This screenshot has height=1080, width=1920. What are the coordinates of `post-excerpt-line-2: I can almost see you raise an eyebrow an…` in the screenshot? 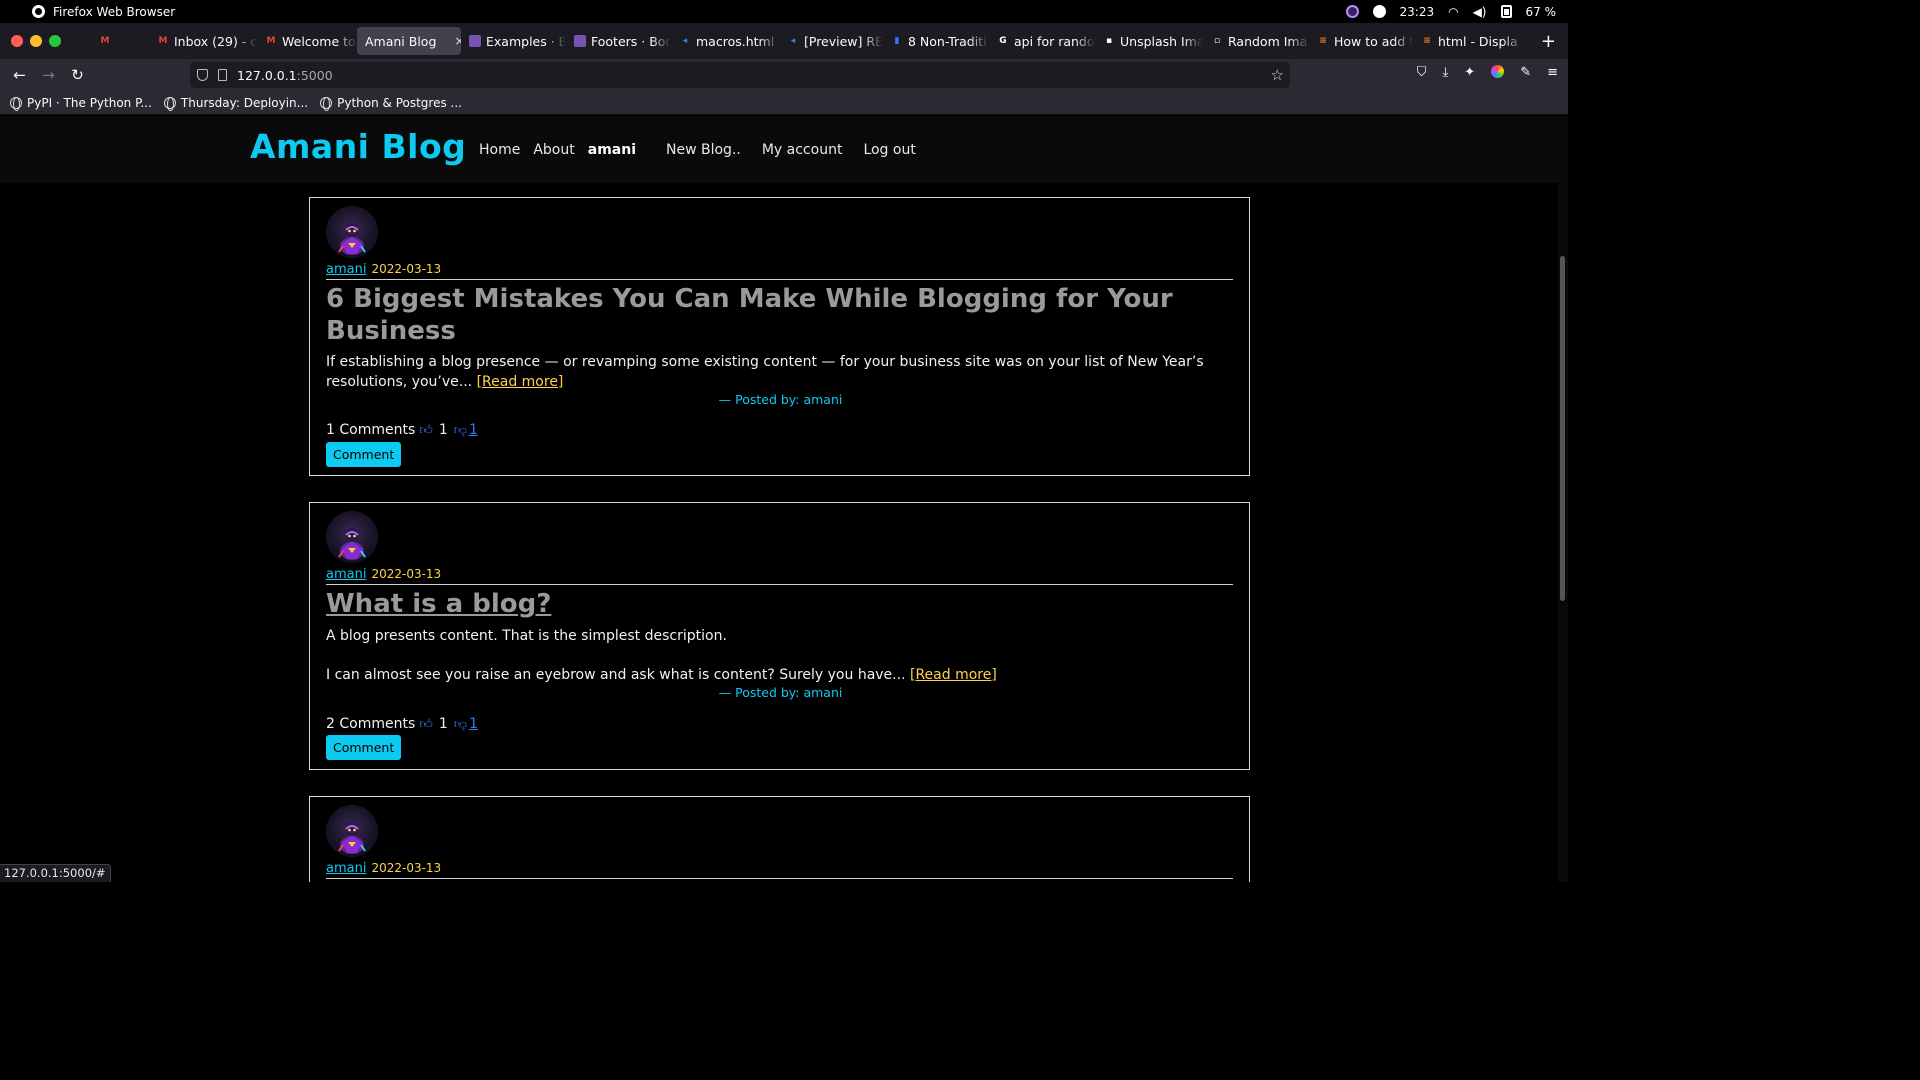 It's located at (661, 675).